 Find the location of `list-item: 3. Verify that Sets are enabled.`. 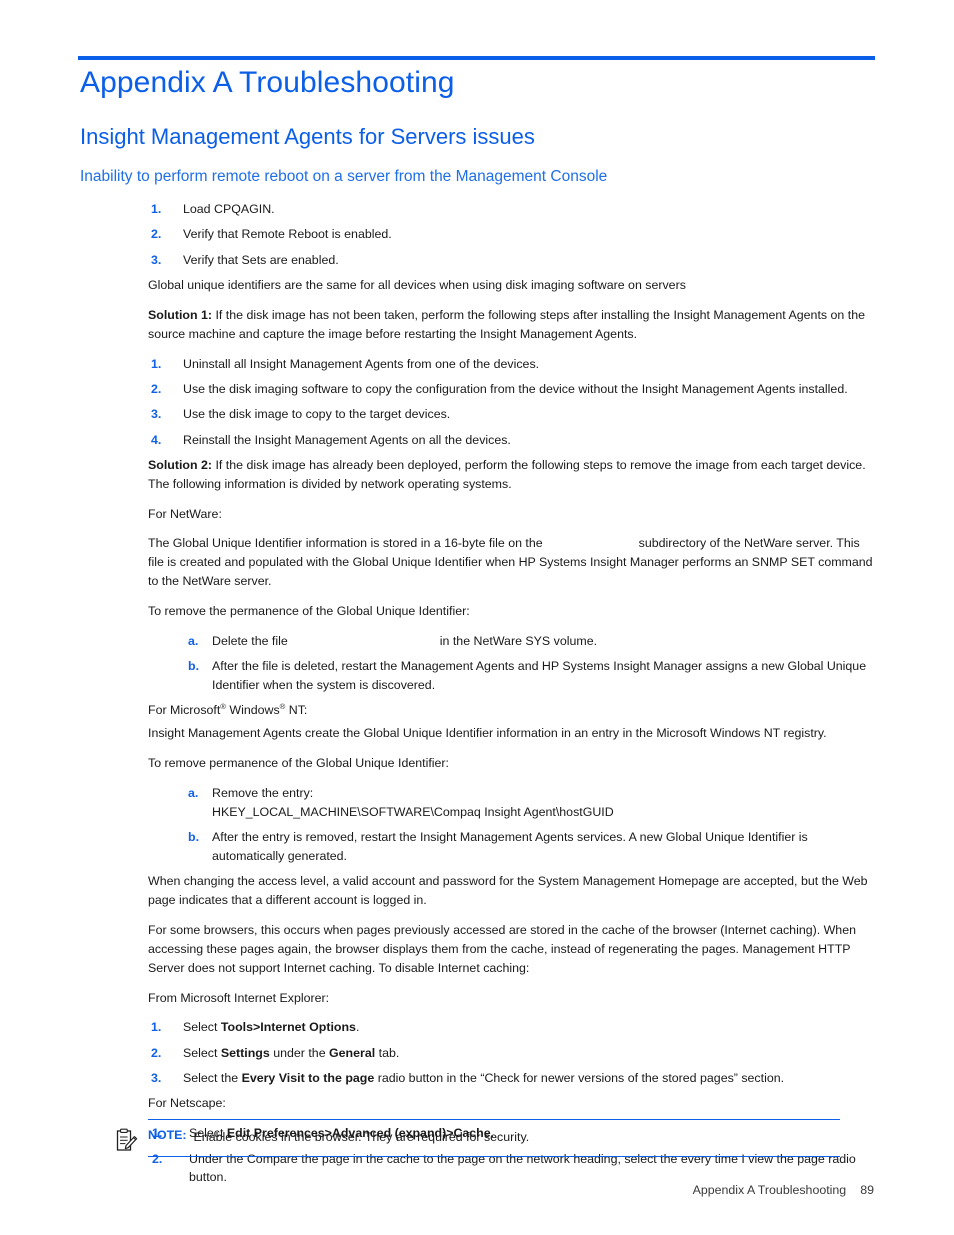

list-item: 3. Verify that Sets are enabled. is located at coordinates (510, 260).